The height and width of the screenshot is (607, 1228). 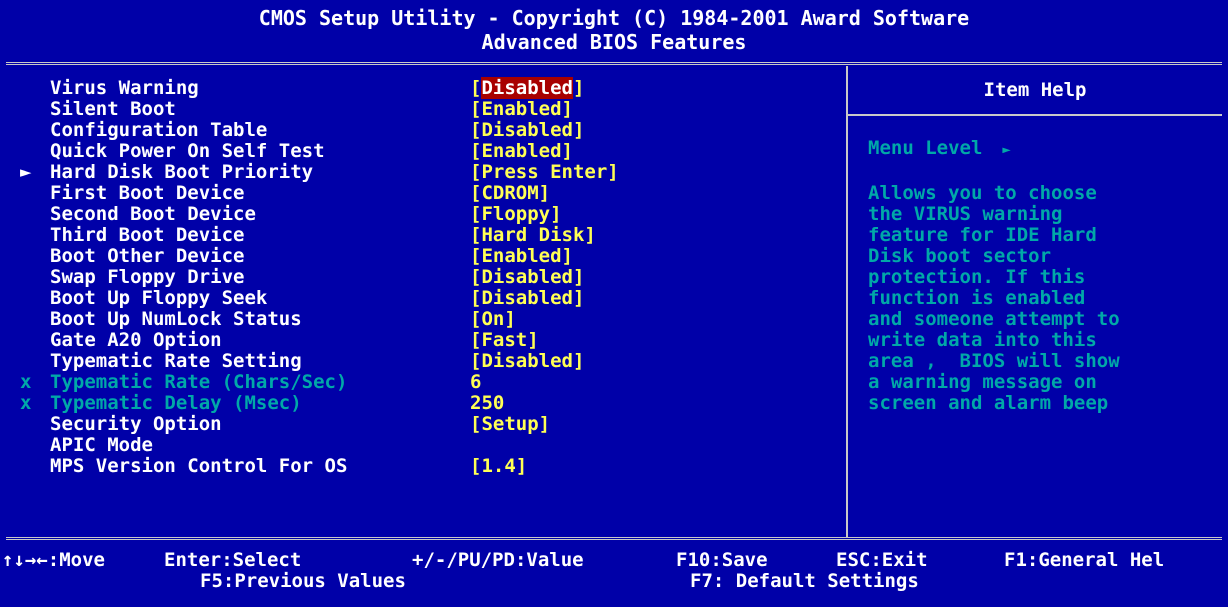 What do you see at coordinates (493, 319) in the screenshot?
I see `setting-value: [On]` at bounding box center [493, 319].